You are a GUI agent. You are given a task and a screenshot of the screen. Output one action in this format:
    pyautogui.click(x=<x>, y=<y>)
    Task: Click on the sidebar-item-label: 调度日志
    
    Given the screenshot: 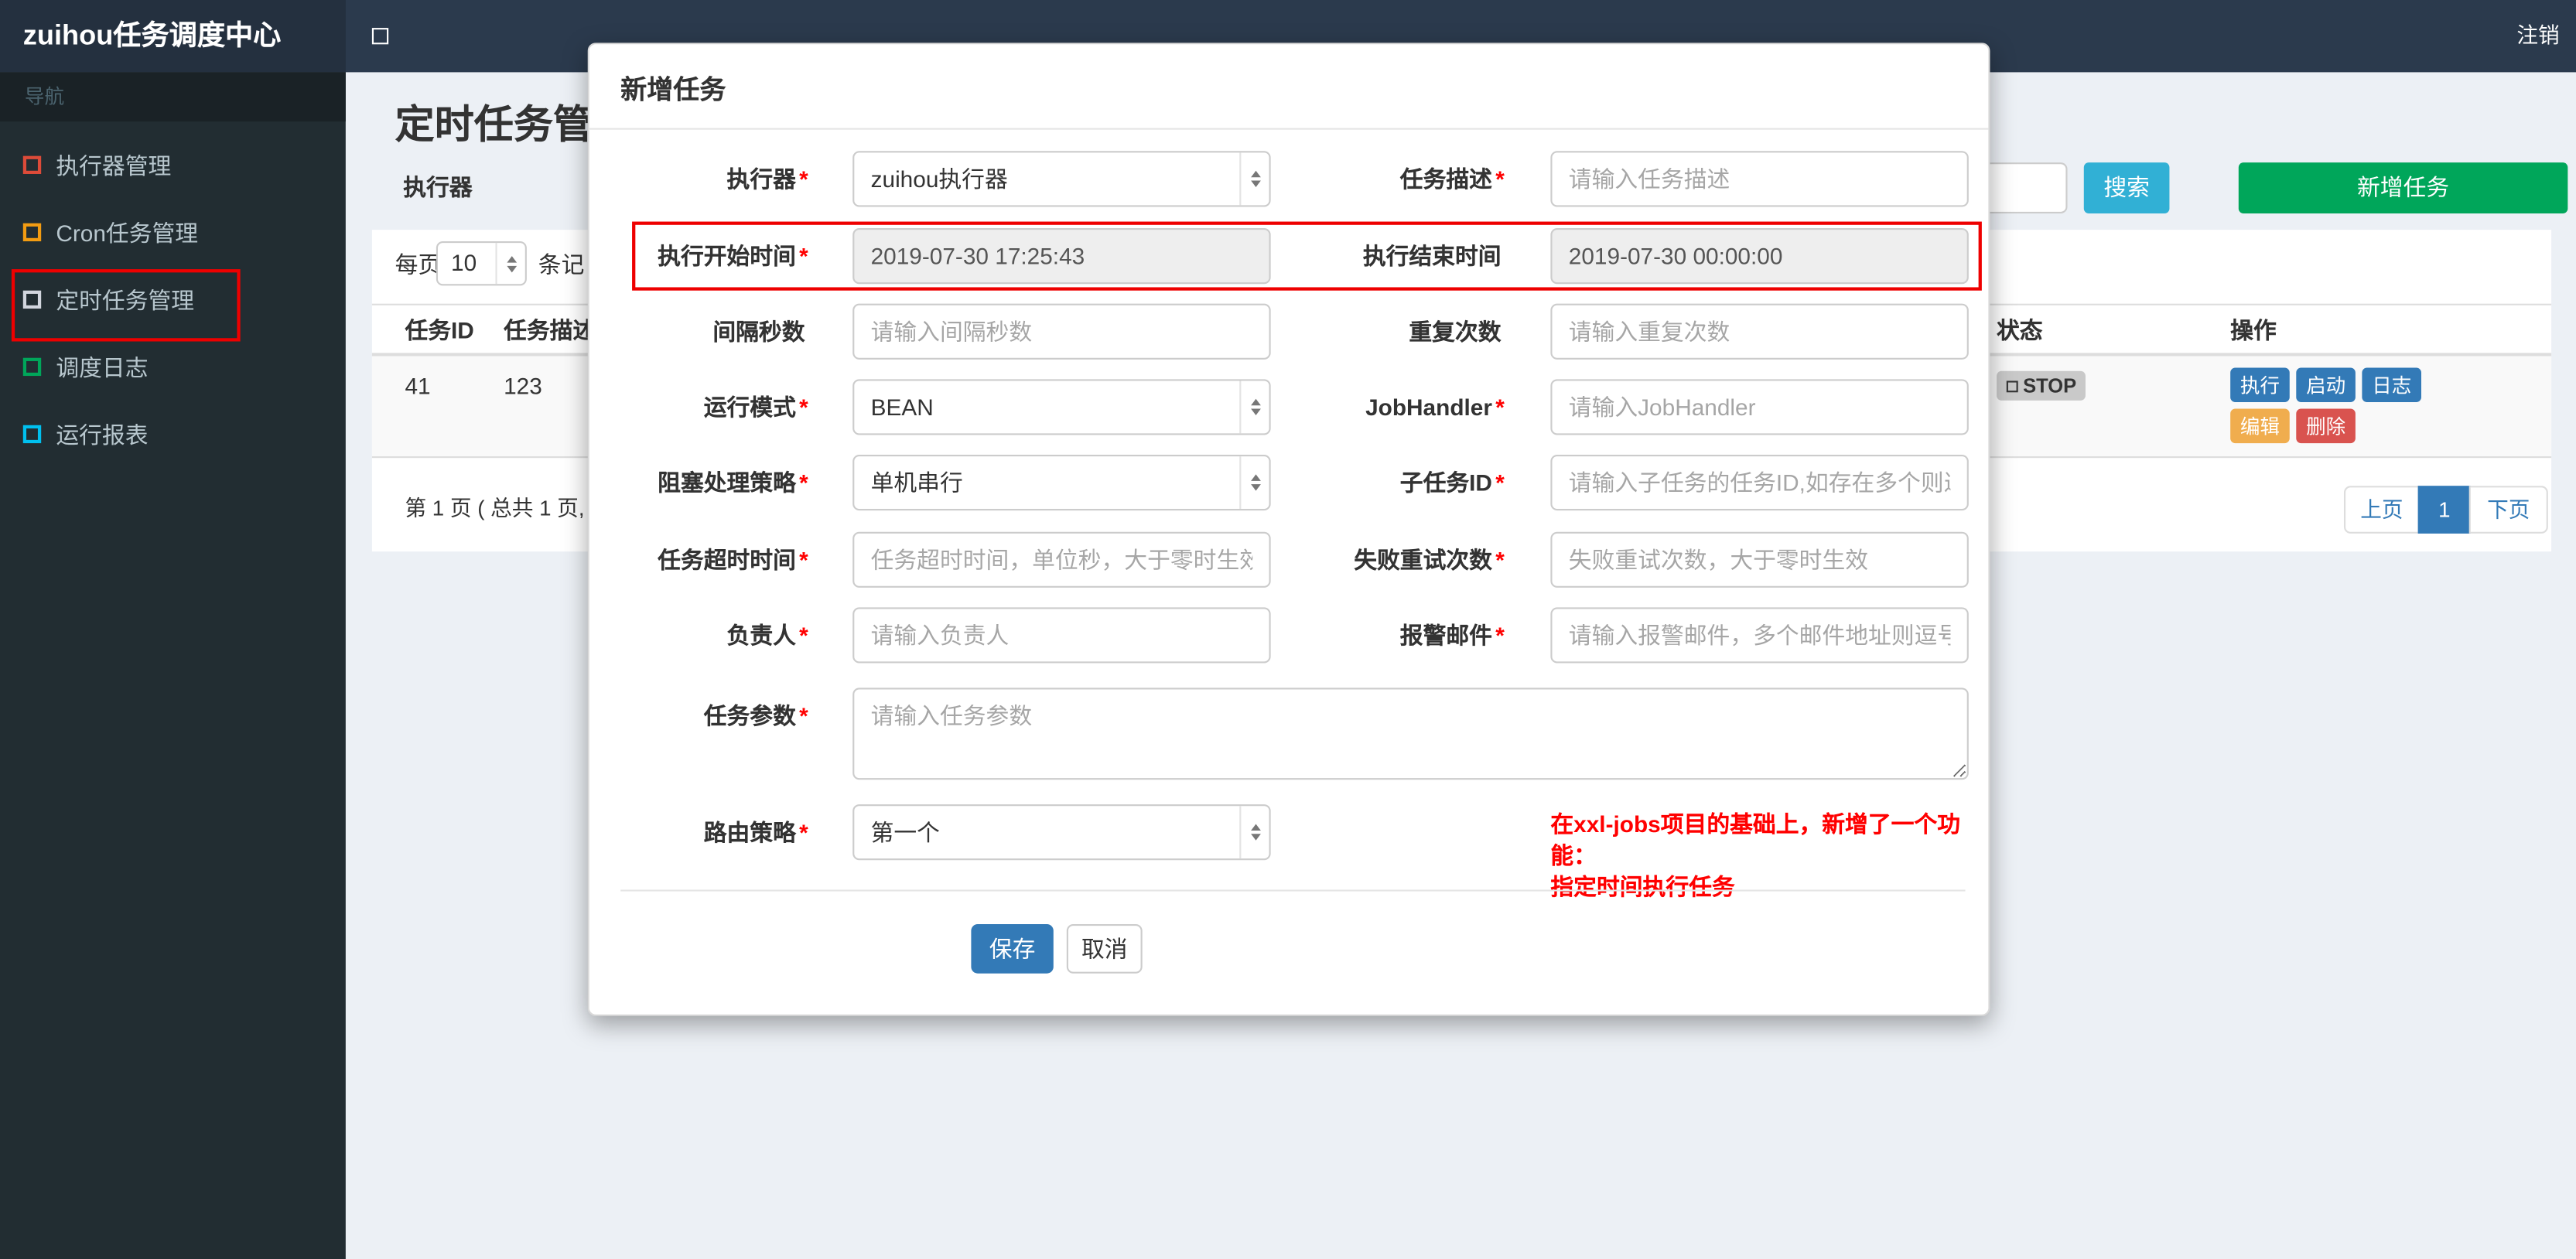 What is the action you would take?
    pyautogui.click(x=102, y=367)
    